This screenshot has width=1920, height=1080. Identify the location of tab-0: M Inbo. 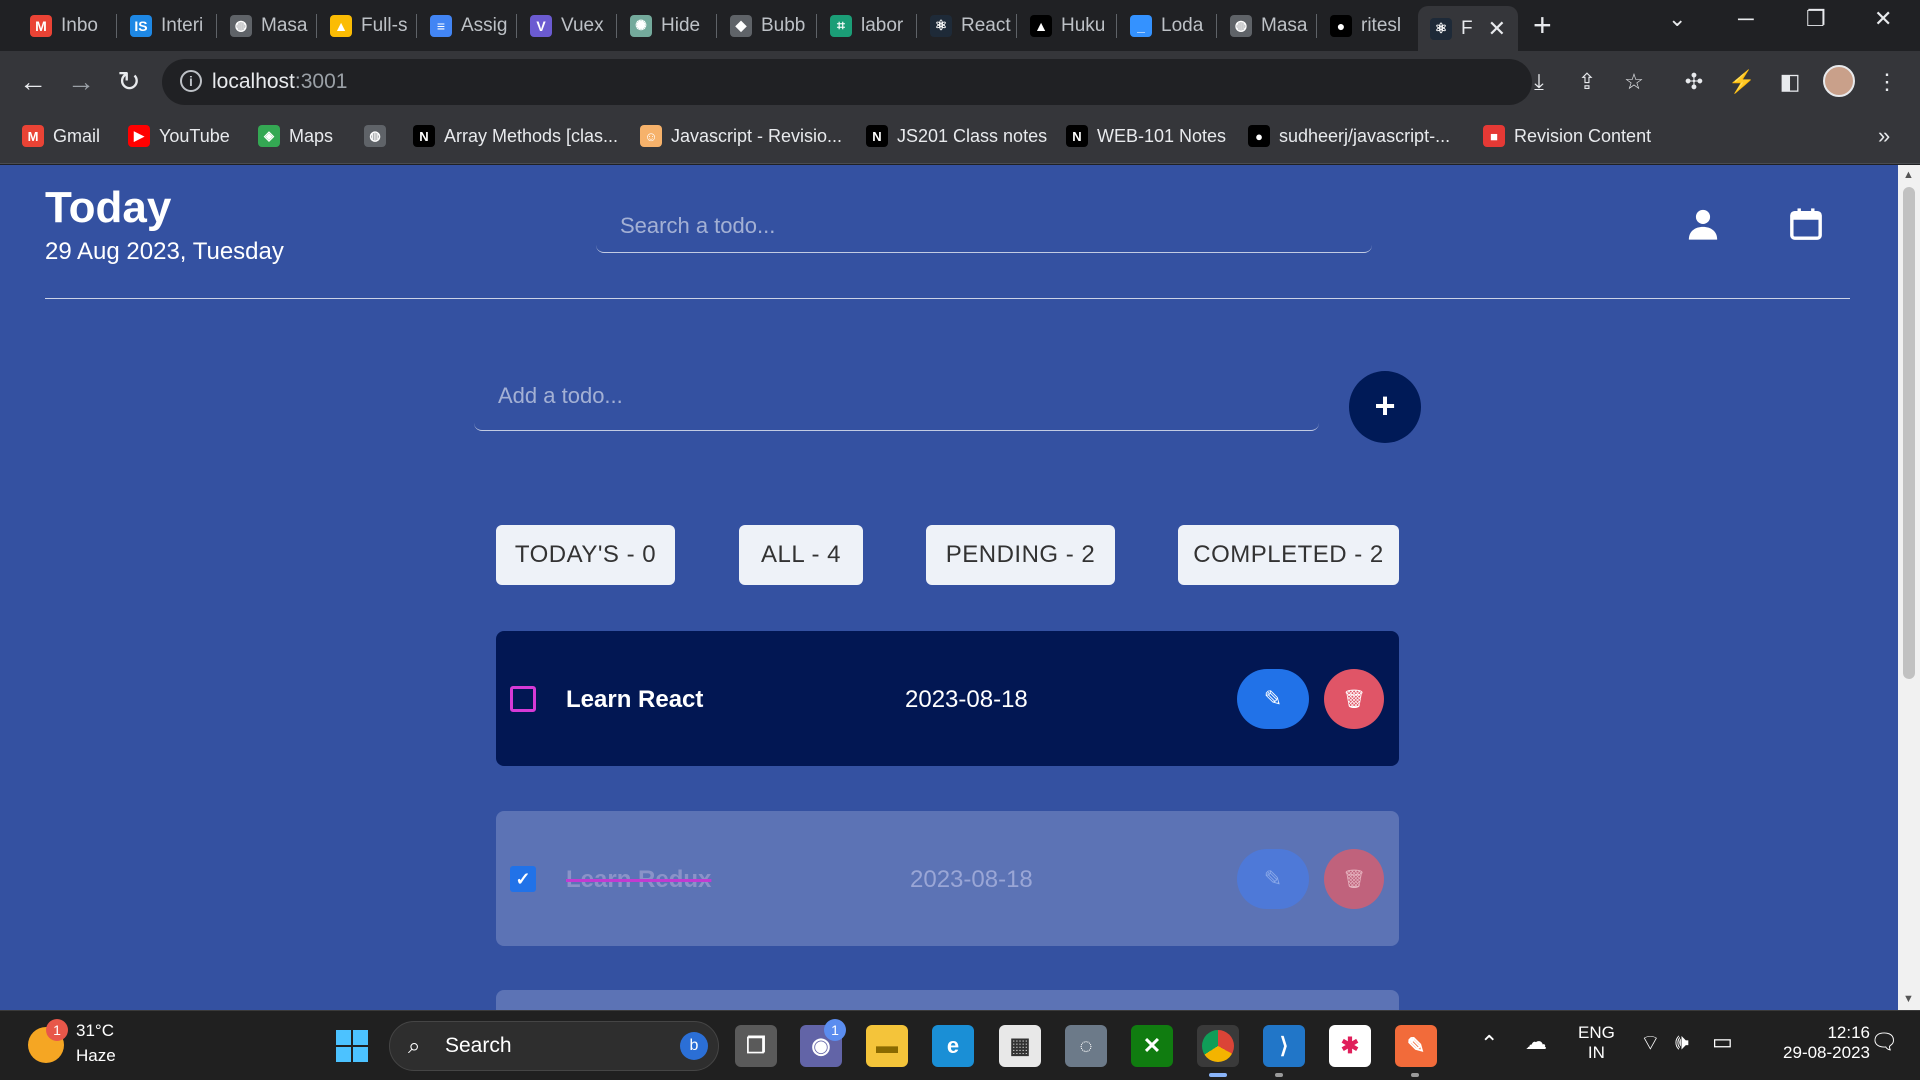
(66, 25).